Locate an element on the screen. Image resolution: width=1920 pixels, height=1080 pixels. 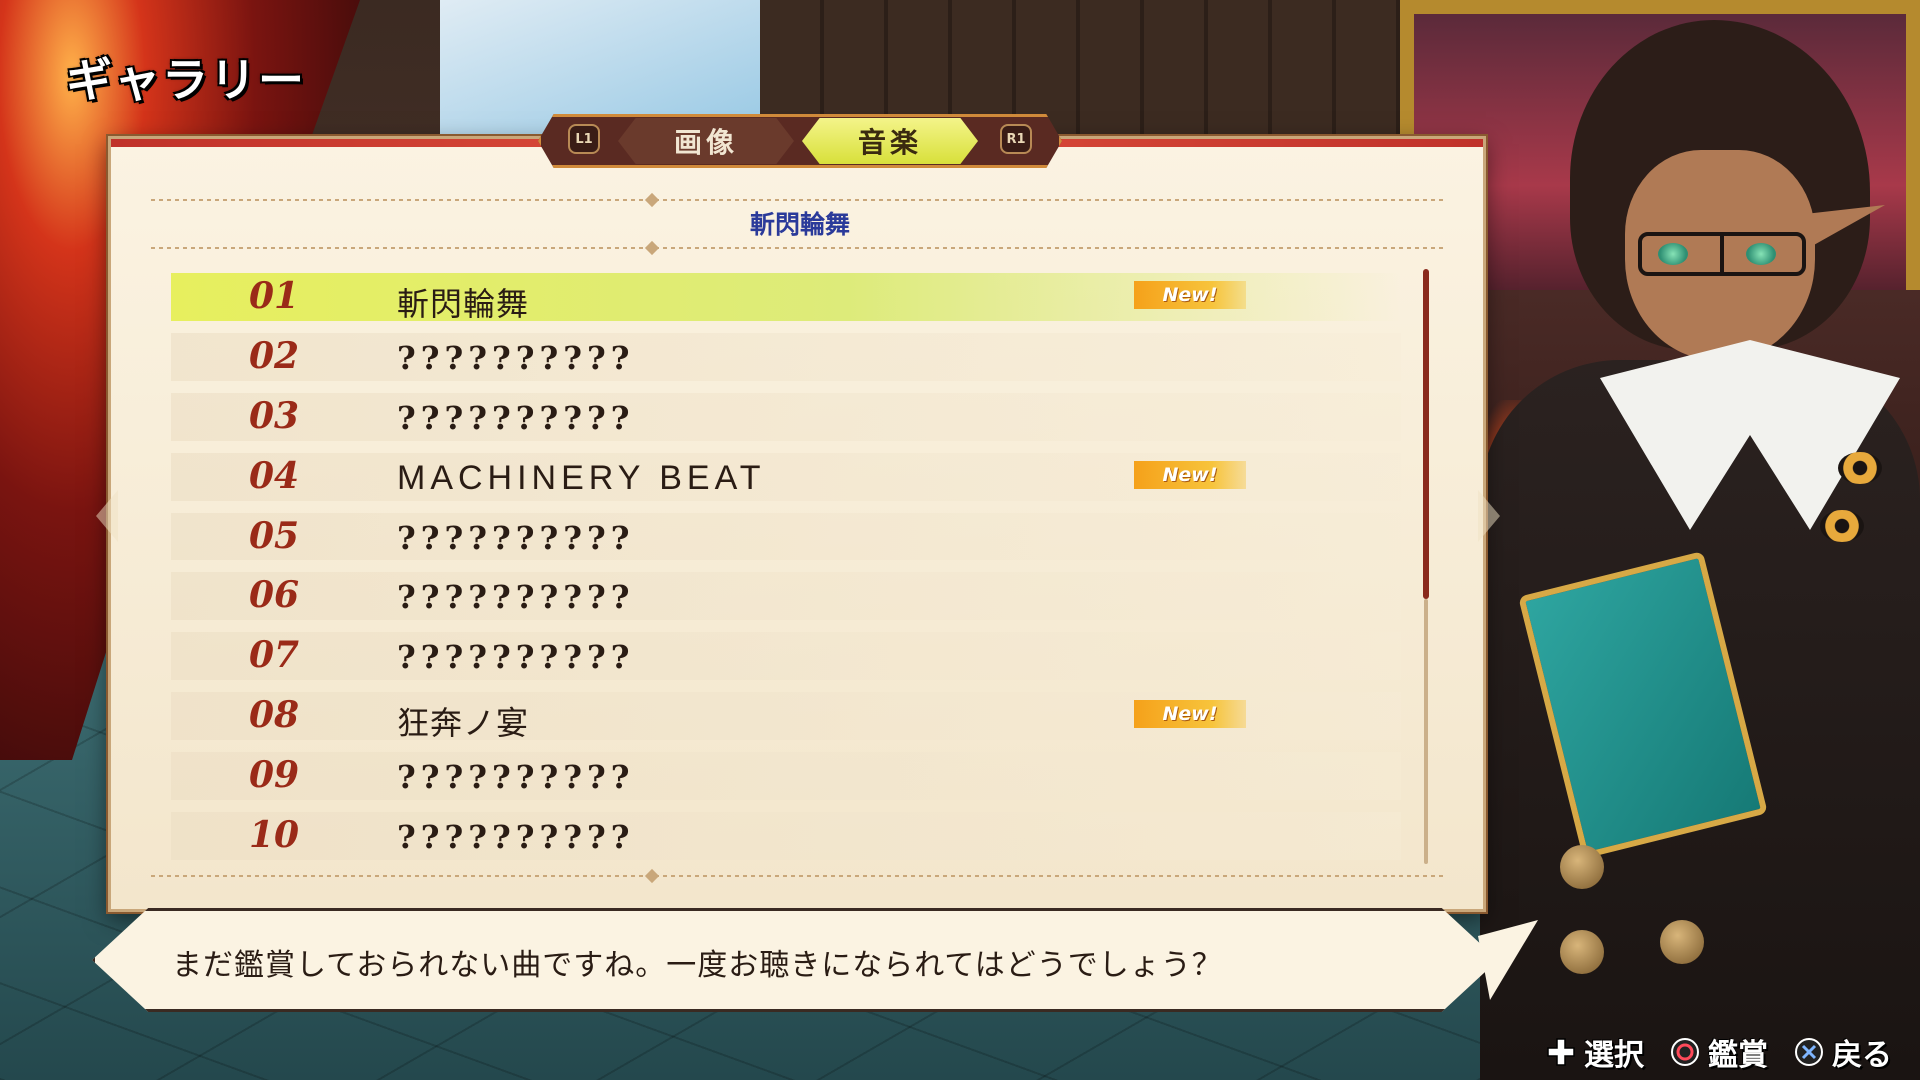
tab-images: 画像 is located at coordinates (706, 141).